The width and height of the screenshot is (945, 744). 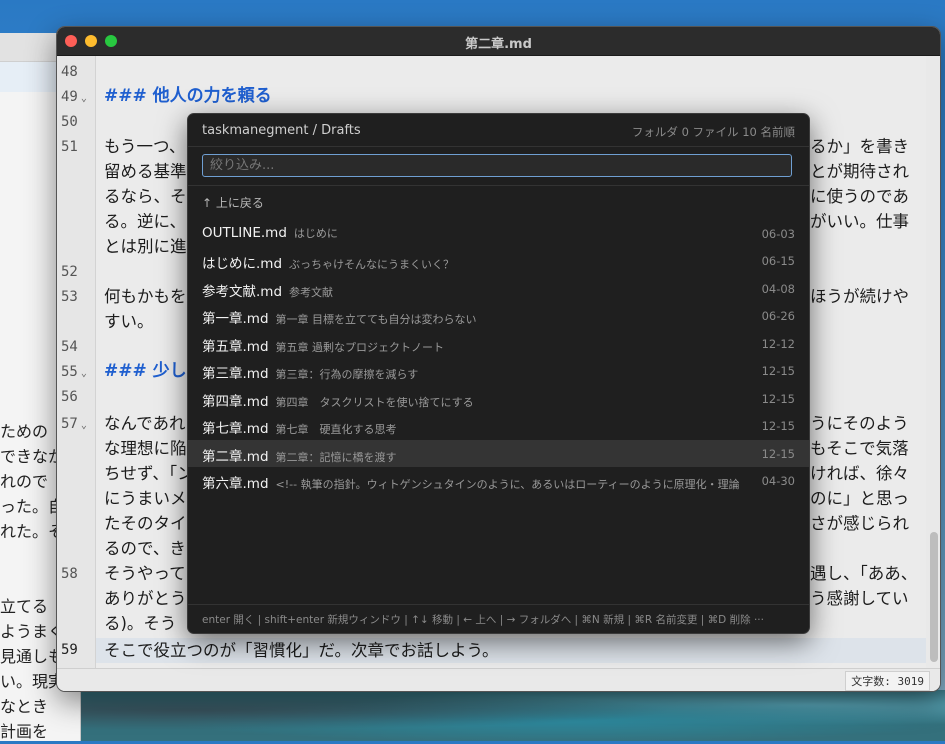 What do you see at coordinates (235, 484) in the screenshot?
I see `file-name: 第六章.md` at bounding box center [235, 484].